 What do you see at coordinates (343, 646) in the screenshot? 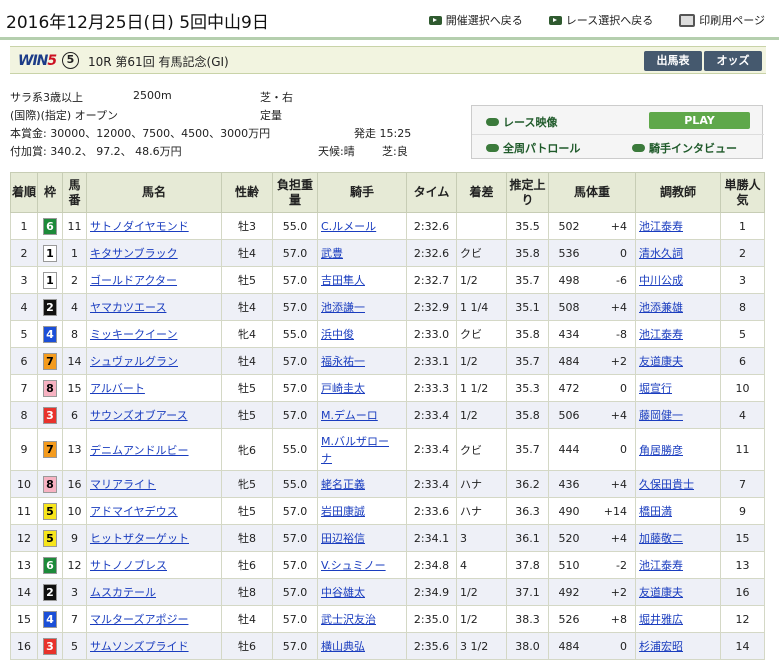
I see `jockey-link: 横山典弘` at bounding box center [343, 646].